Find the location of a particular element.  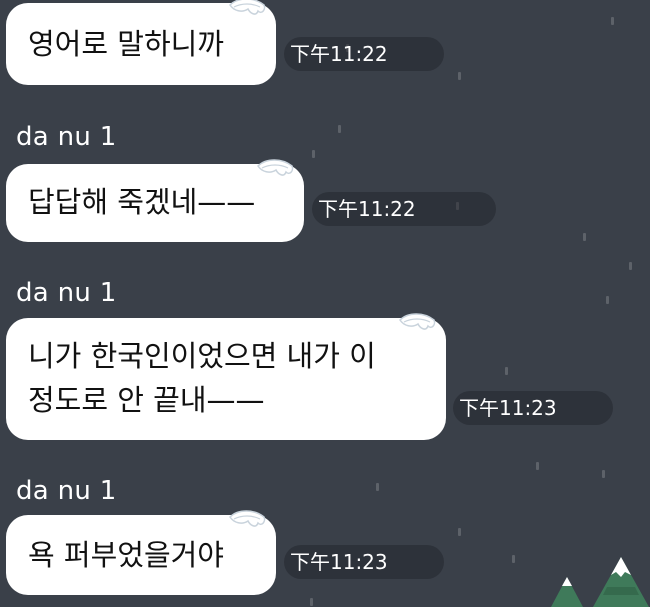

message-text-line-2: 정도로 안 끝내—— is located at coordinates (146, 400).